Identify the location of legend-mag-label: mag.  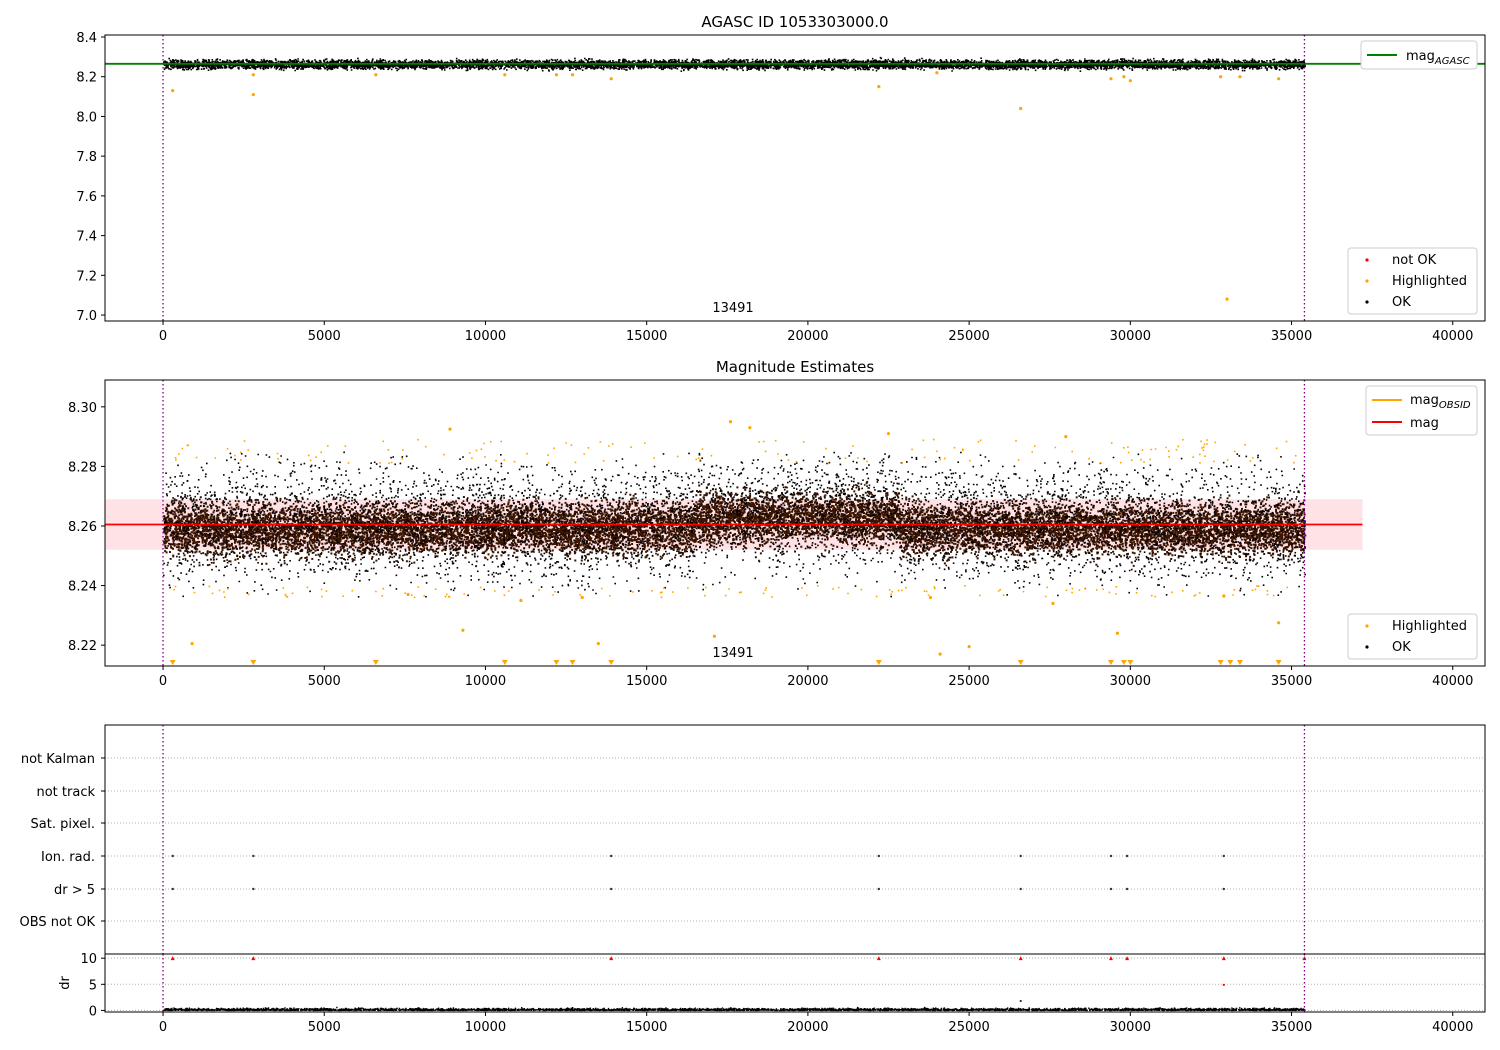
(1424, 423).